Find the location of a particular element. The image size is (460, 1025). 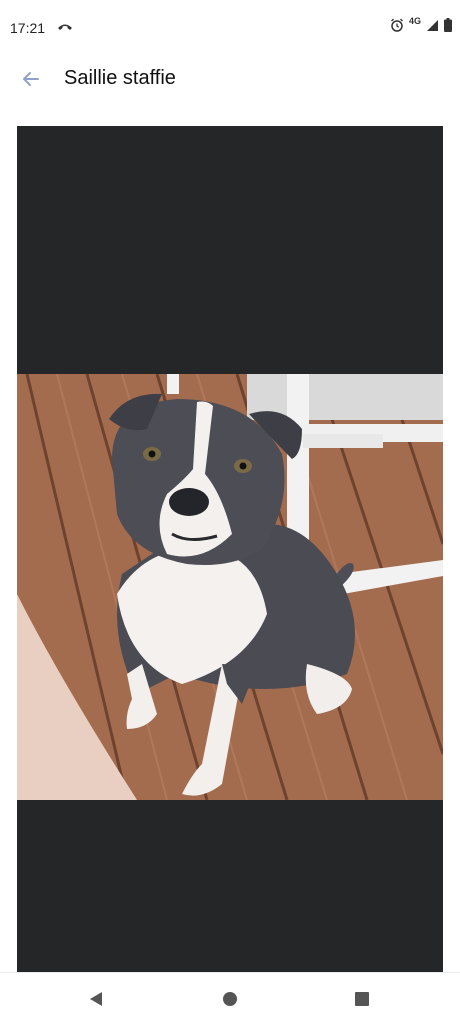

back-button is located at coordinates (31, 79).